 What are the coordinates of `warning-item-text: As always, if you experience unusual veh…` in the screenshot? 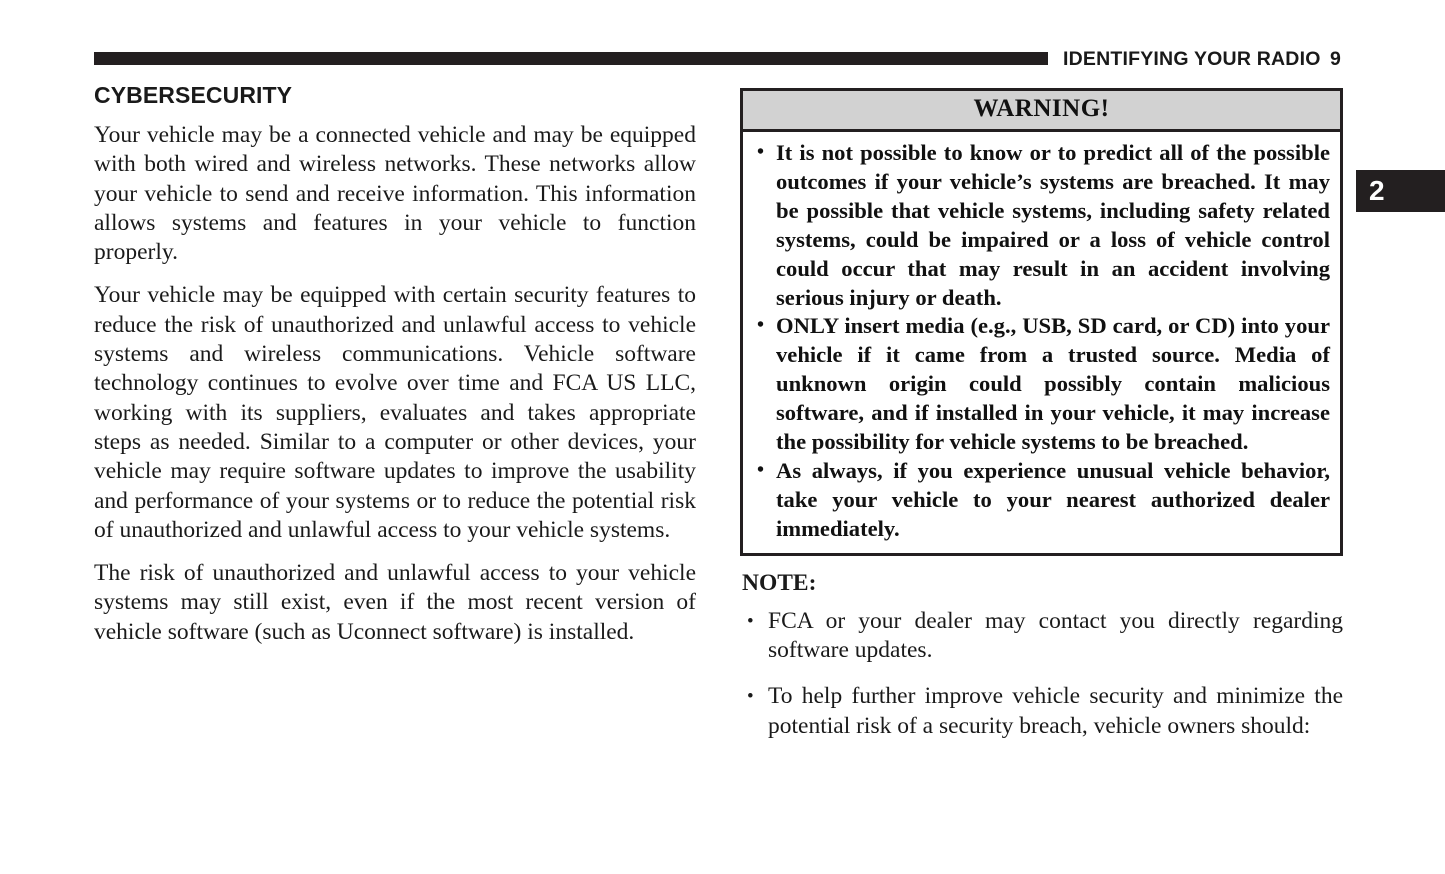 It's located at (1053, 499).